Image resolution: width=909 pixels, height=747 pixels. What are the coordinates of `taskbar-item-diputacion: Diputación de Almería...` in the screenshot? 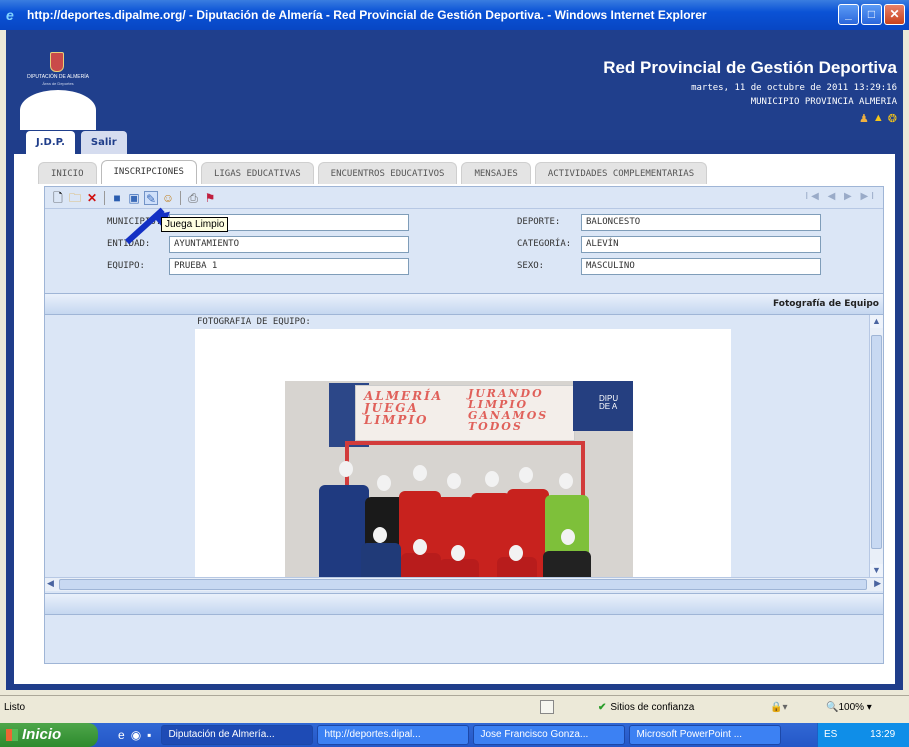 It's located at (237, 735).